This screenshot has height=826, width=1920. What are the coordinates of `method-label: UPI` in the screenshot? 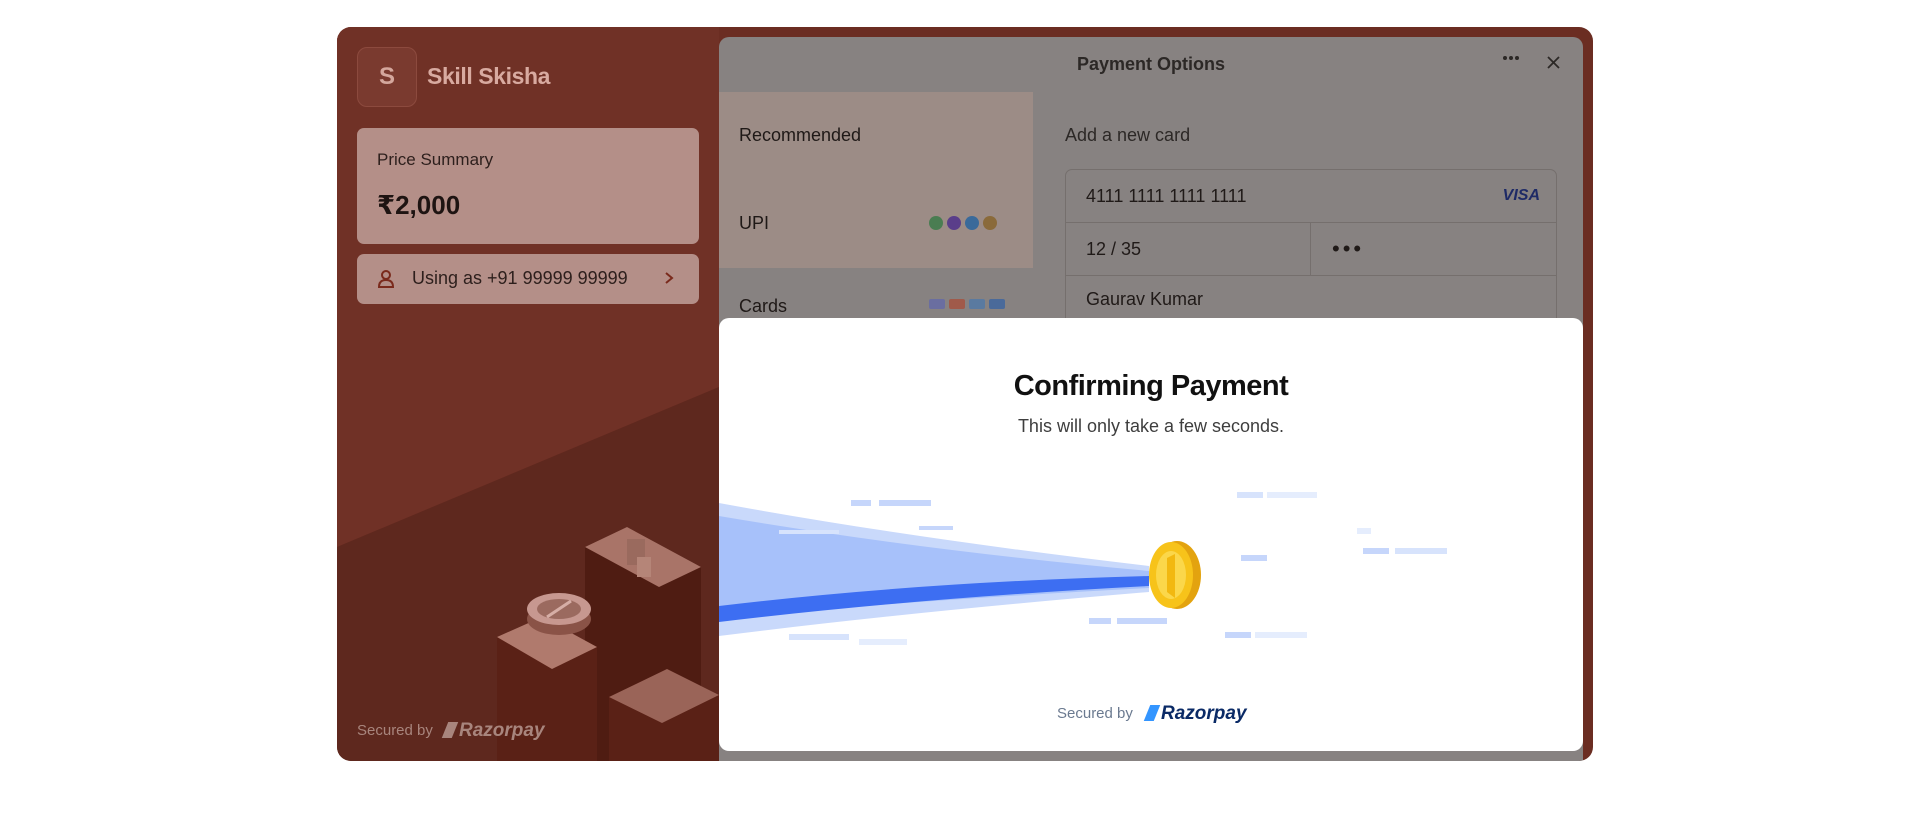 It's located at (754, 223).